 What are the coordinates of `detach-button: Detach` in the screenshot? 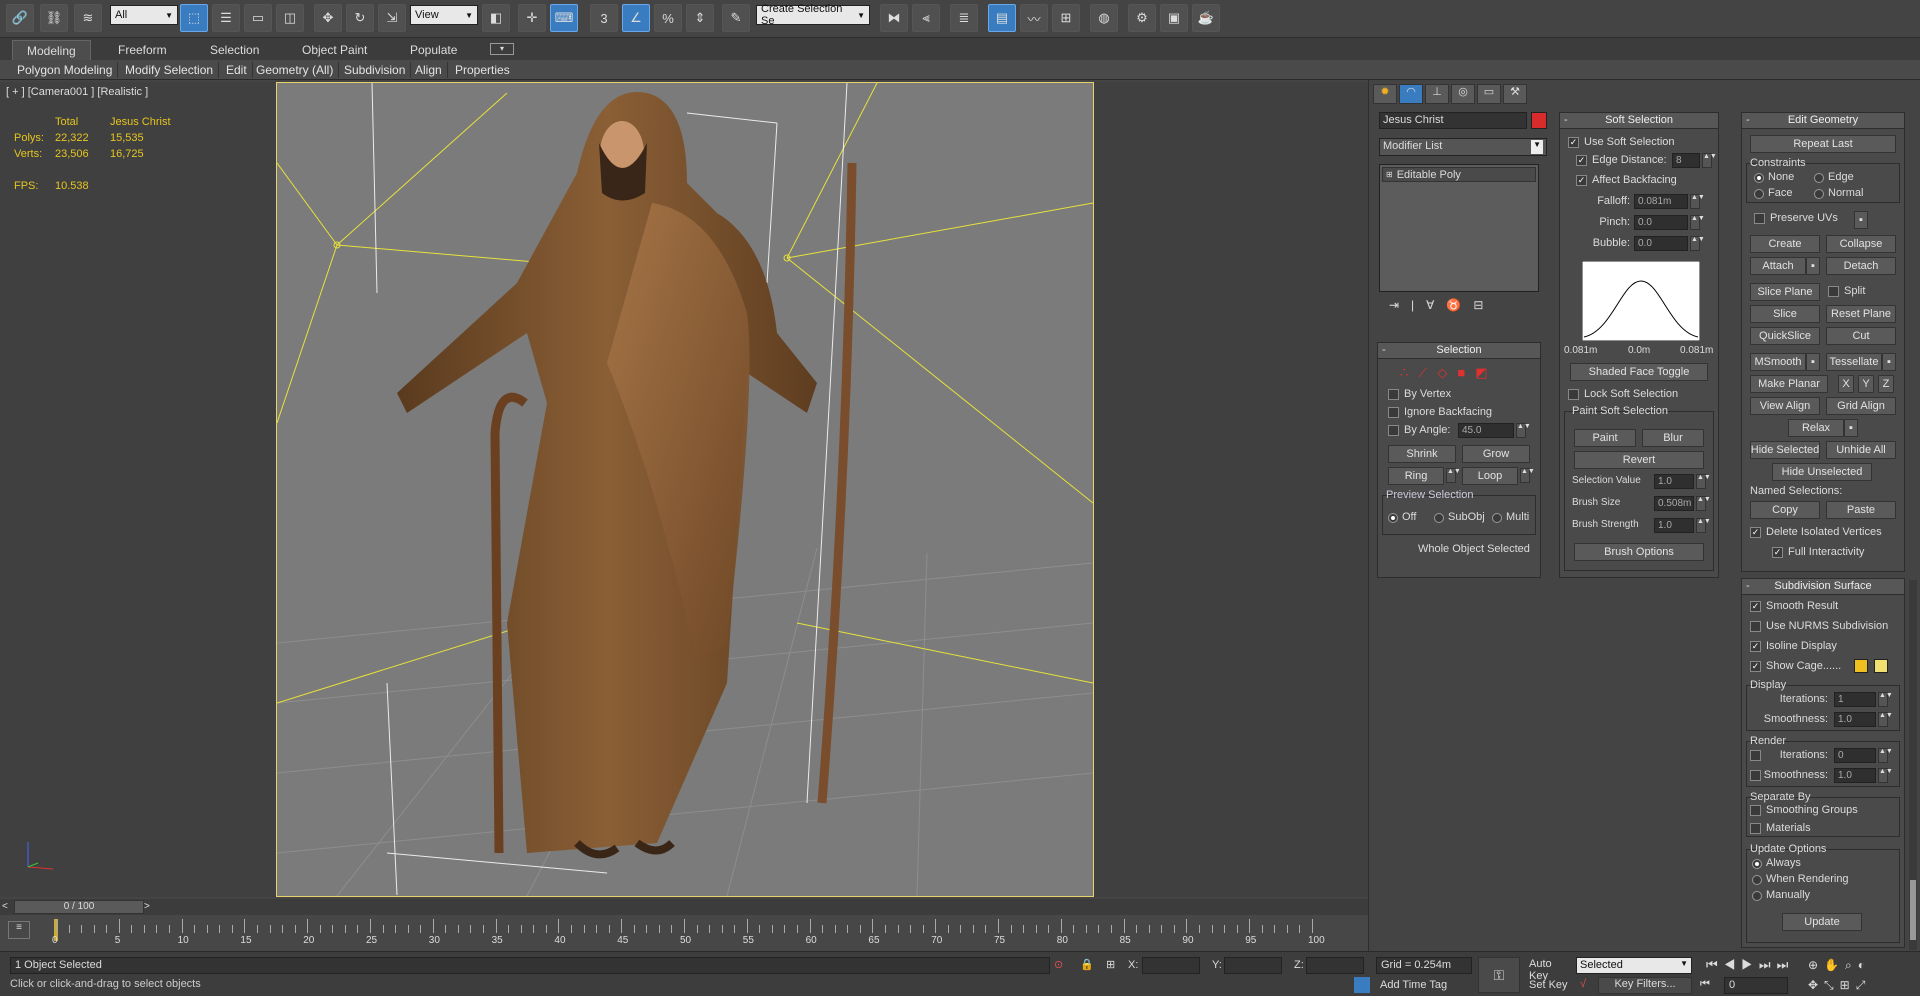 It's located at (1861, 266).